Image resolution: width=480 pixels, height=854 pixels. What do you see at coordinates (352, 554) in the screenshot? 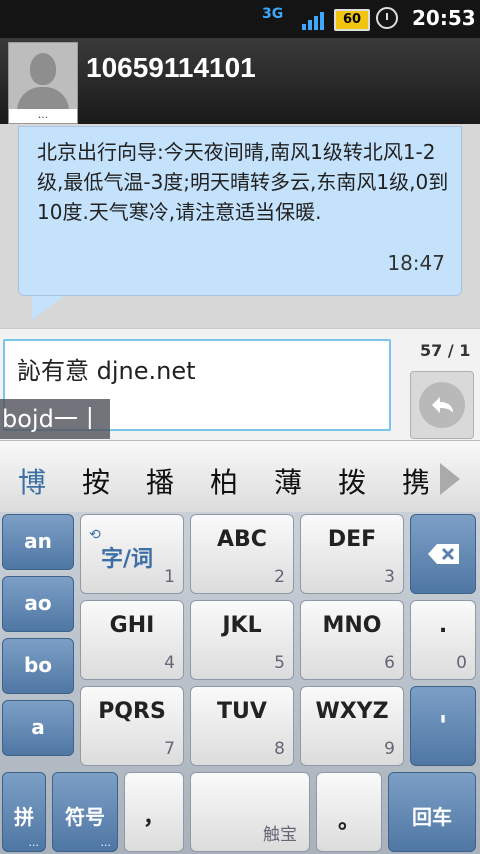
I see `key-def: DEF 3` at bounding box center [352, 554].